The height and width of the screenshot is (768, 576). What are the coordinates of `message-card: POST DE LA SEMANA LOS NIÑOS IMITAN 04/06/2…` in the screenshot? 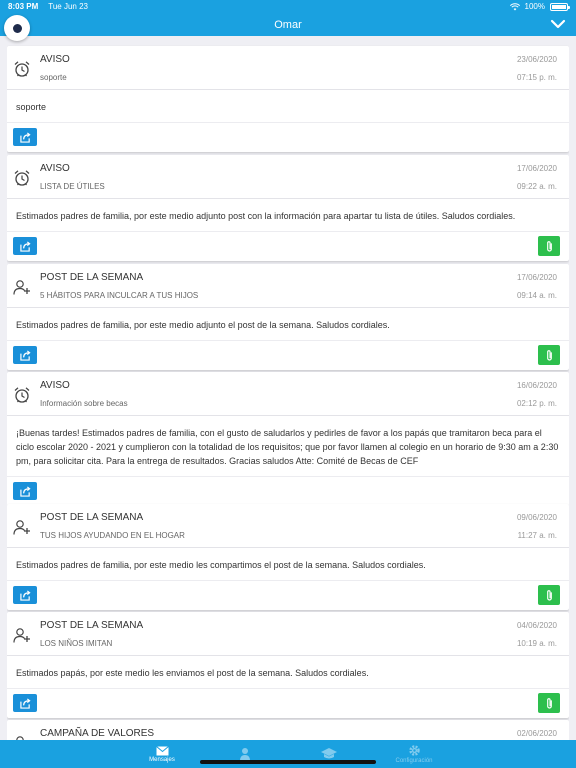 It's located at (288, 665).